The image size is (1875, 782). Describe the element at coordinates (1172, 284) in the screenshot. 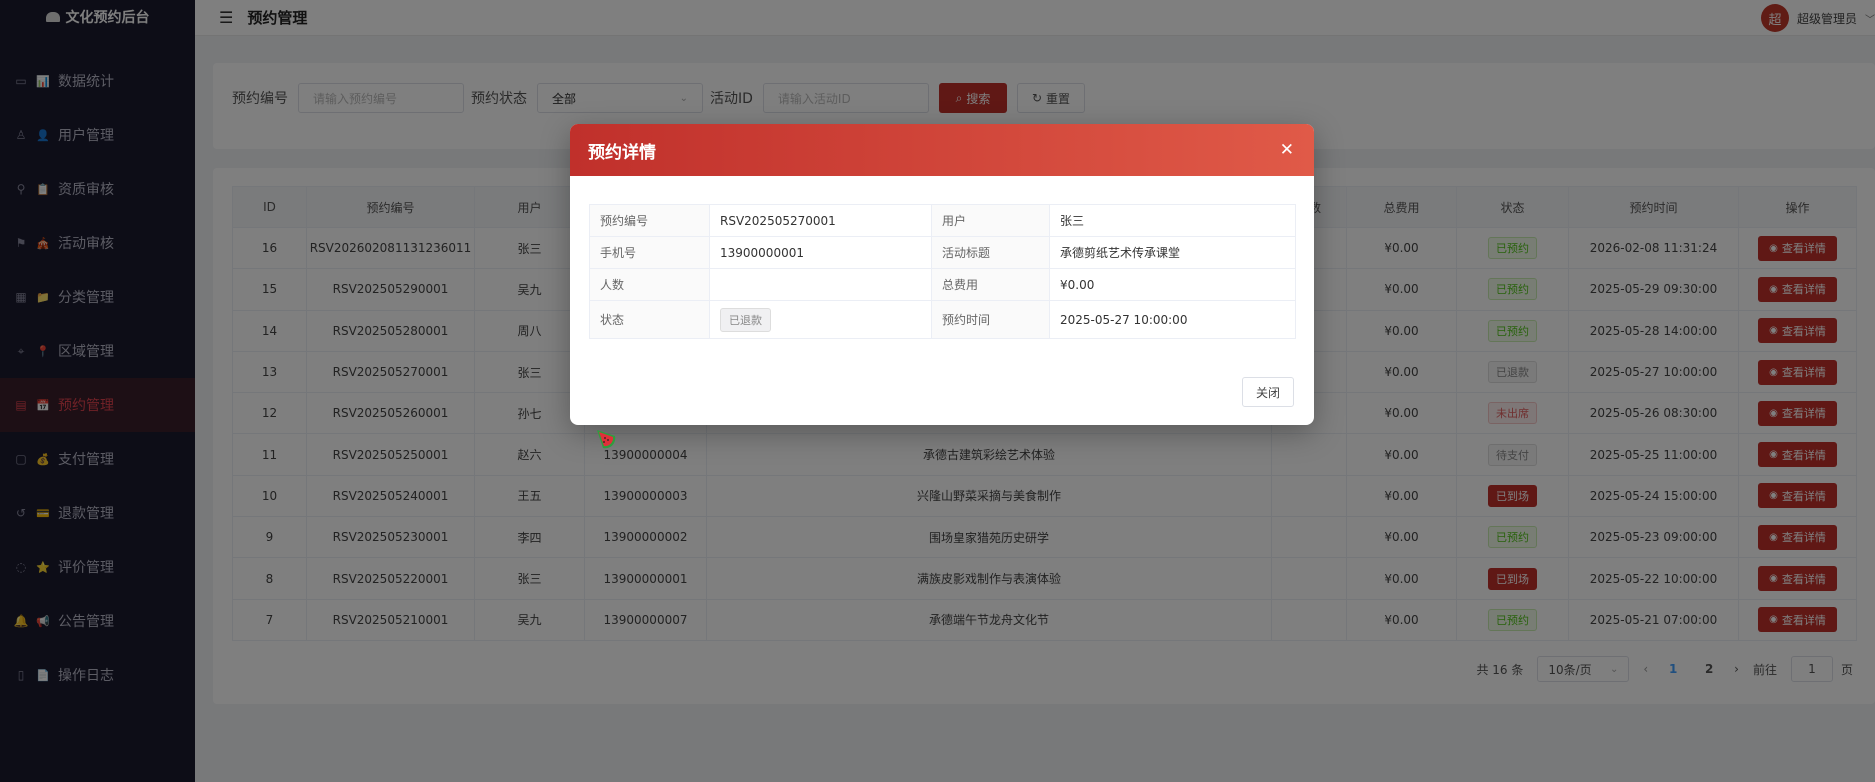

I see `detail-fee-value: ¥0.00` at that location.